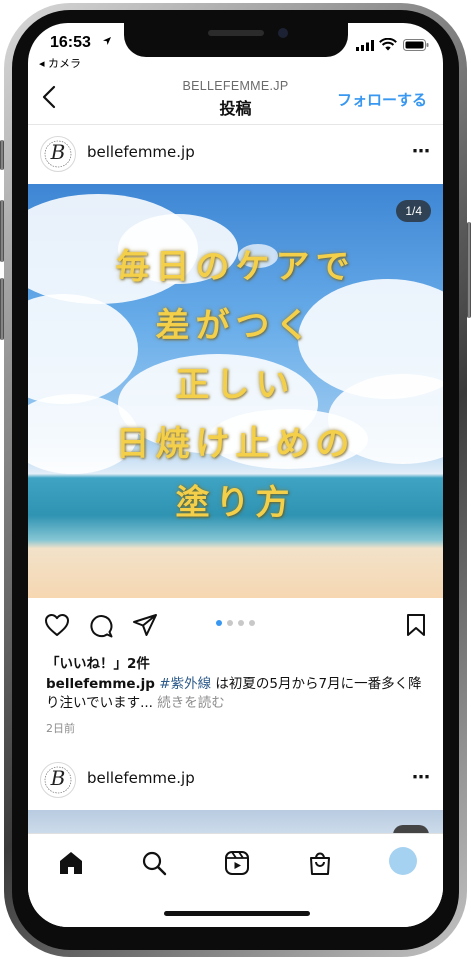  Describe the element at coordinates (235, 124) in the screenshot. I see `header-divider` at that location.